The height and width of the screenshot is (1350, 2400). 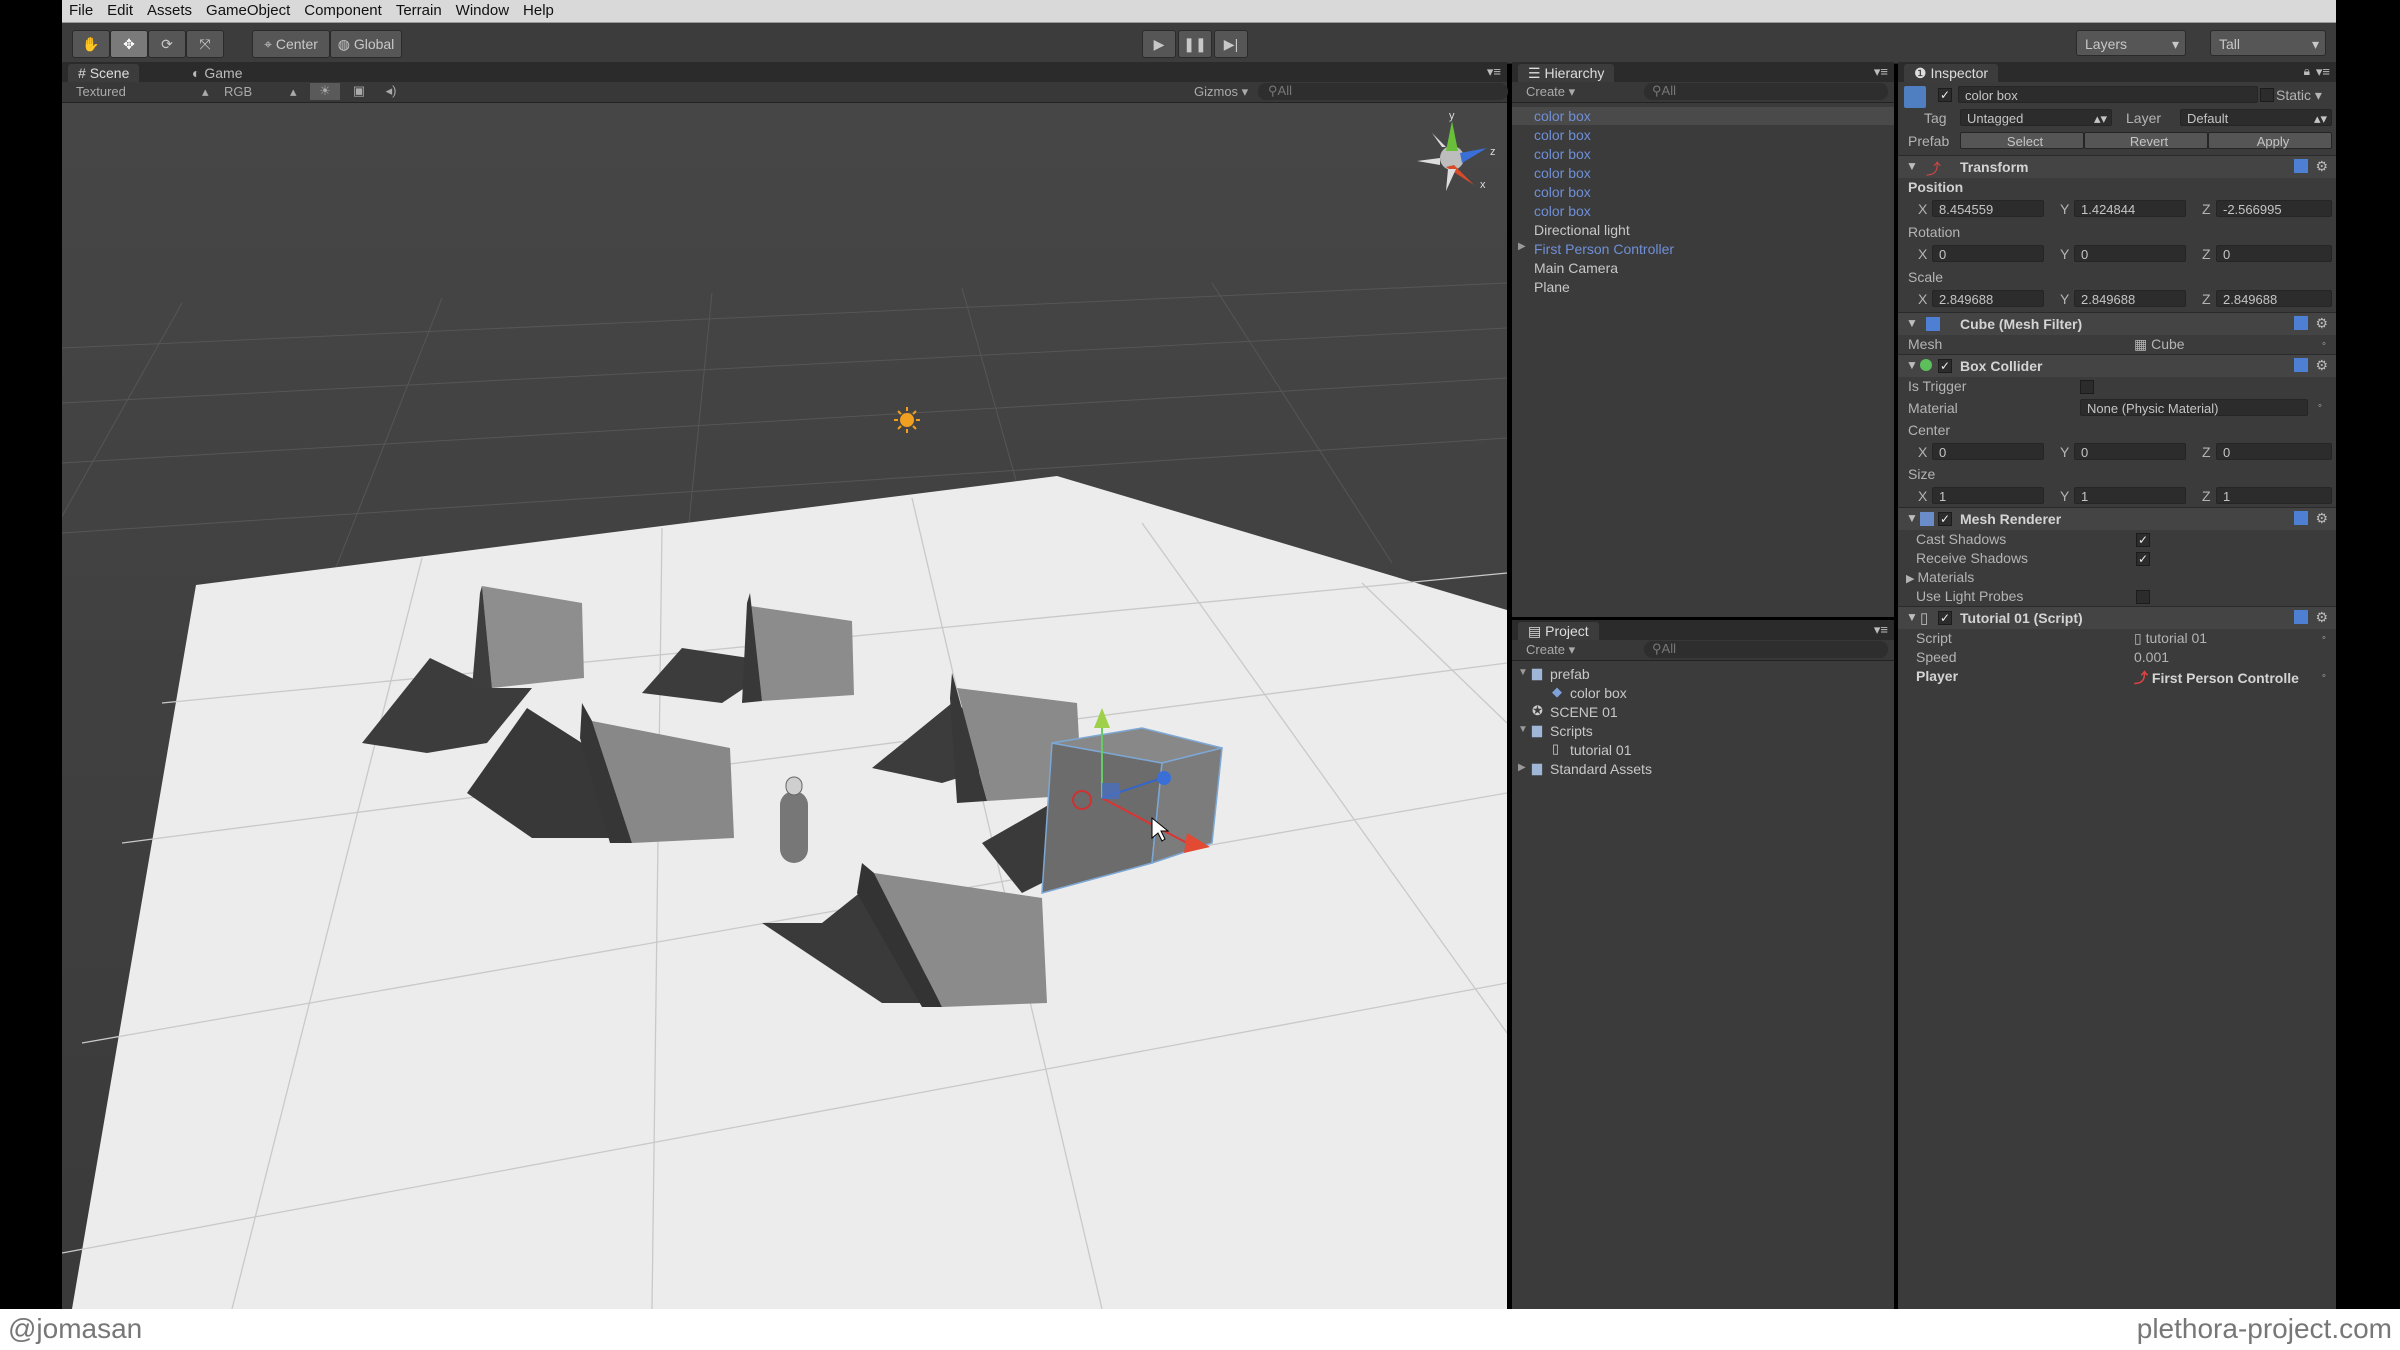 What do you see at coordinates (2146, 140) in the screenshot?
I see `prefab-revert-button: Revert` at bounding box center [2146, 140].